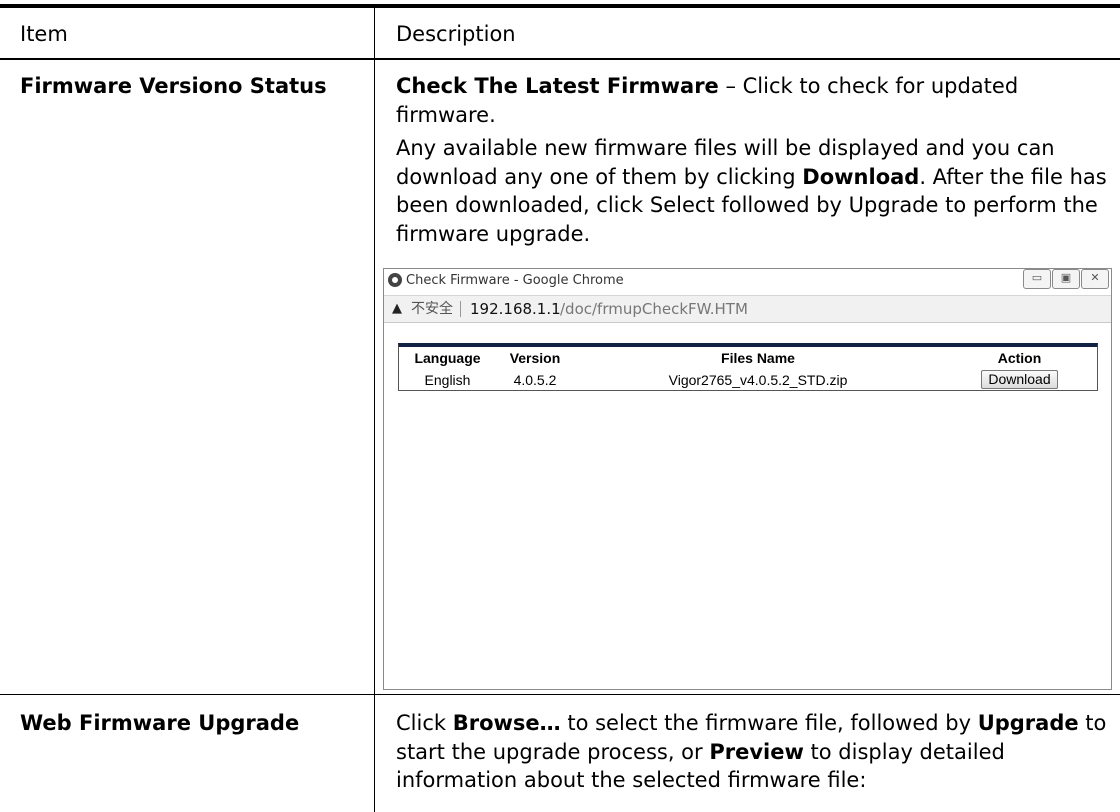 This screenshot has width=1120, height=812. What do you see at coordinates (758, 358) in the screenshot?
I see `col-files-name: Files Name` at bounding box center [758, 358].